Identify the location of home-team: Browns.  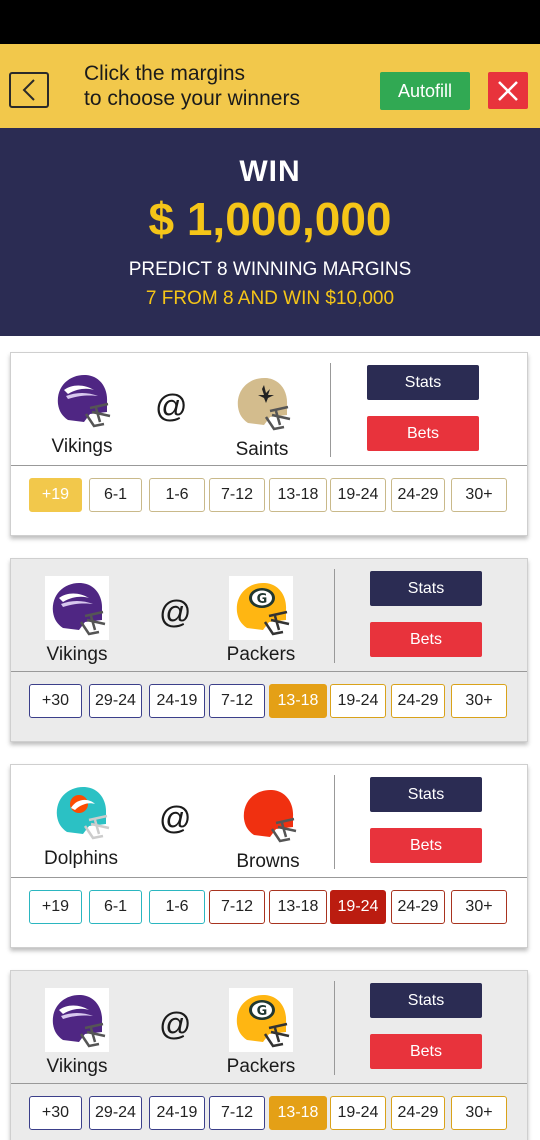
(268, 828).